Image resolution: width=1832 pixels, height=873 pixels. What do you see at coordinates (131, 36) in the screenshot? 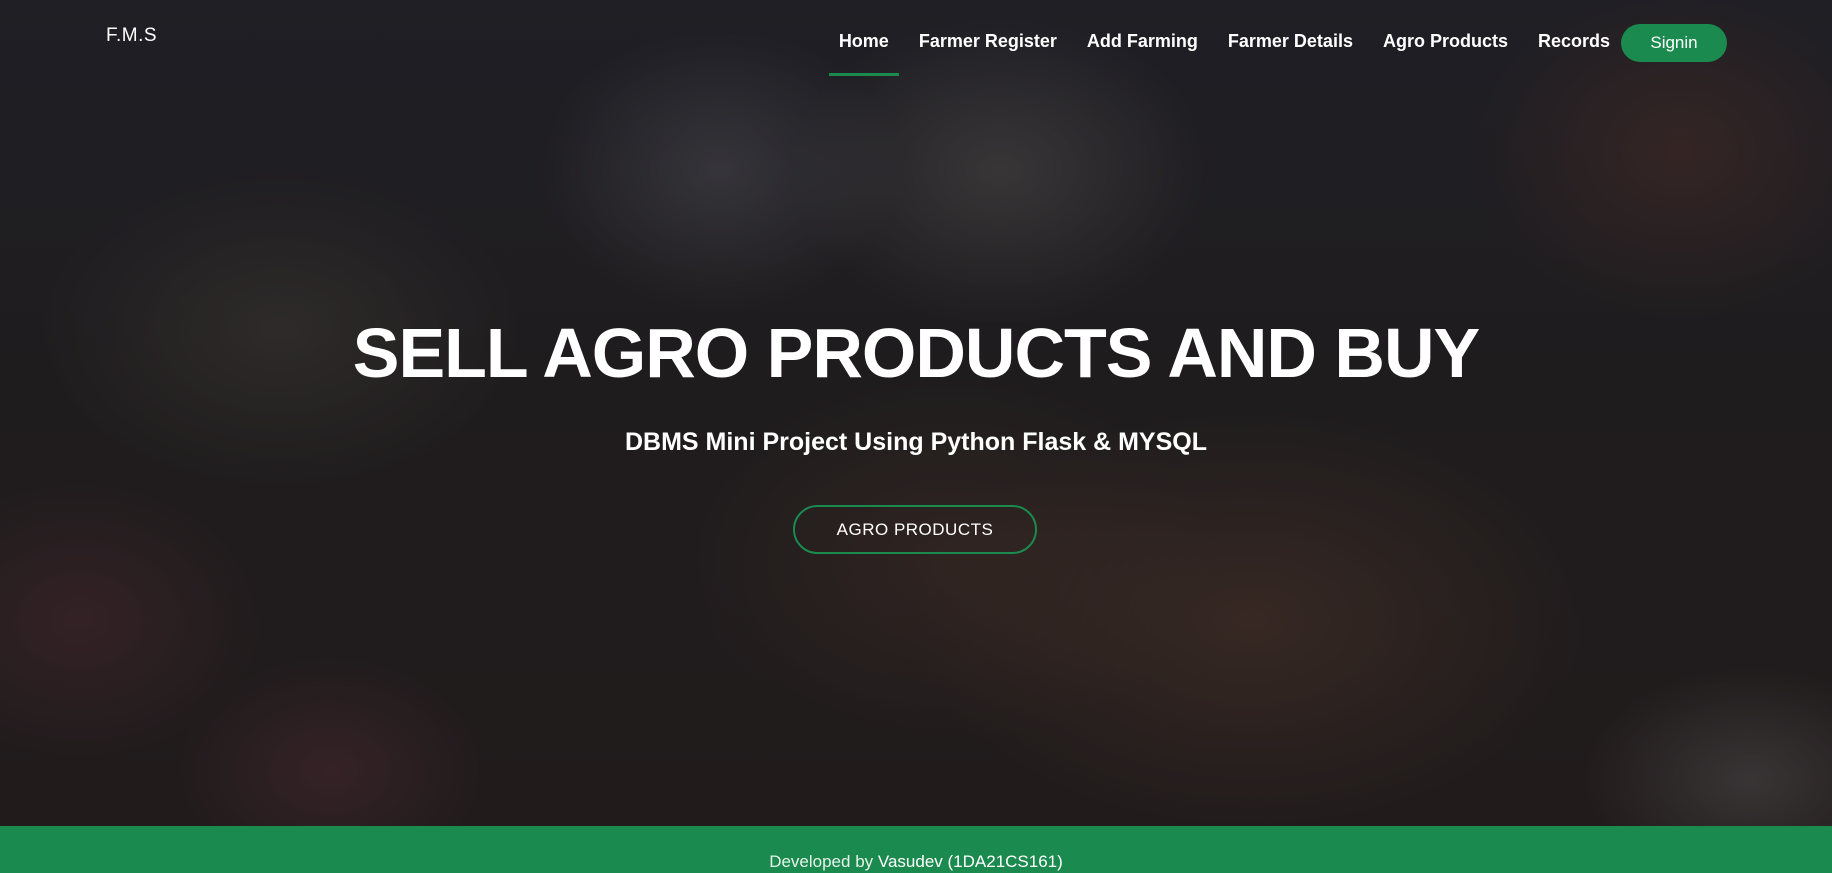
I see `brand-logo-text: F.M.S` at bounding box center [131, 36].